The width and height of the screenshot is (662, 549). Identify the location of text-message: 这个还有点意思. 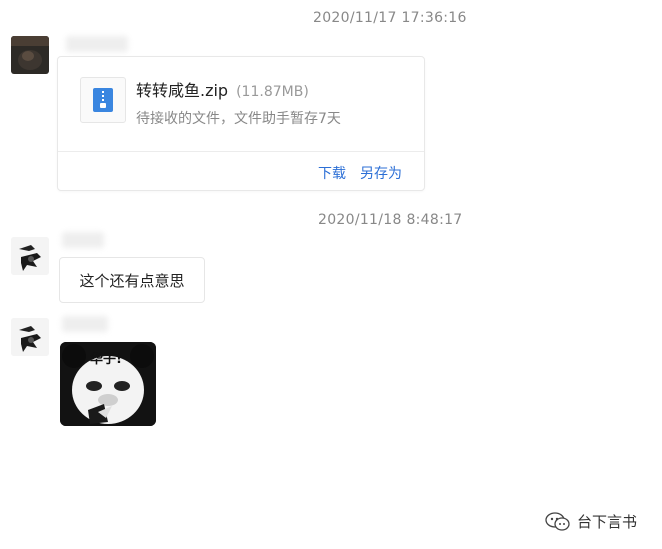
(132, 280).